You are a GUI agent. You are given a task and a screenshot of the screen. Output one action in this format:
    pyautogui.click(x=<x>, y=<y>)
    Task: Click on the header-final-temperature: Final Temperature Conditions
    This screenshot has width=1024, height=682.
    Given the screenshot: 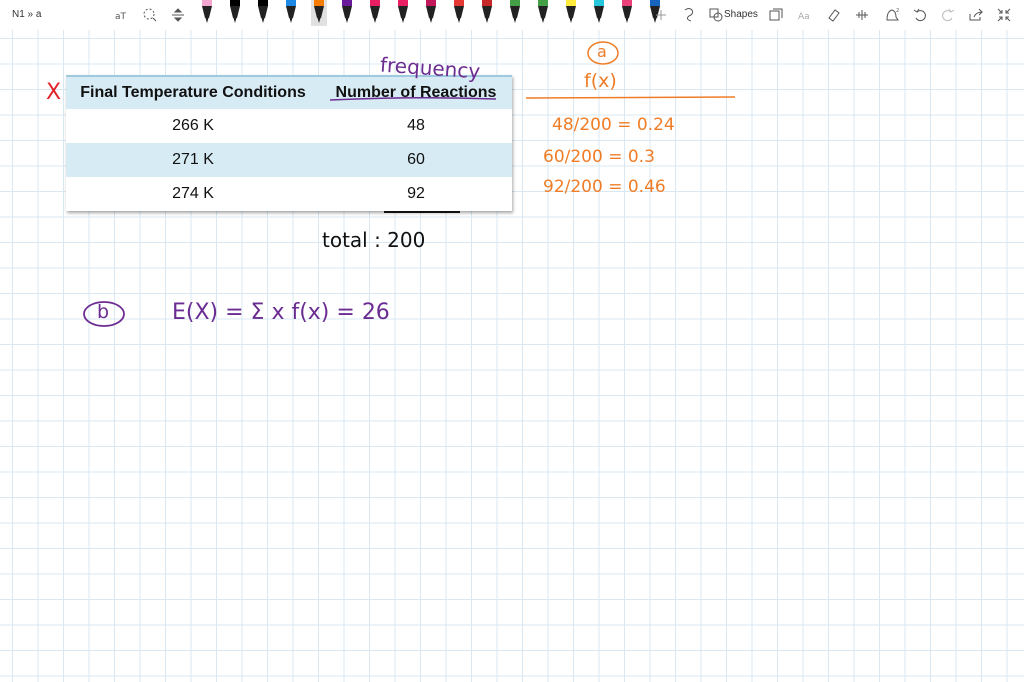 What is the action you would take?
    pyautogui.click(x=193, y=92)
    